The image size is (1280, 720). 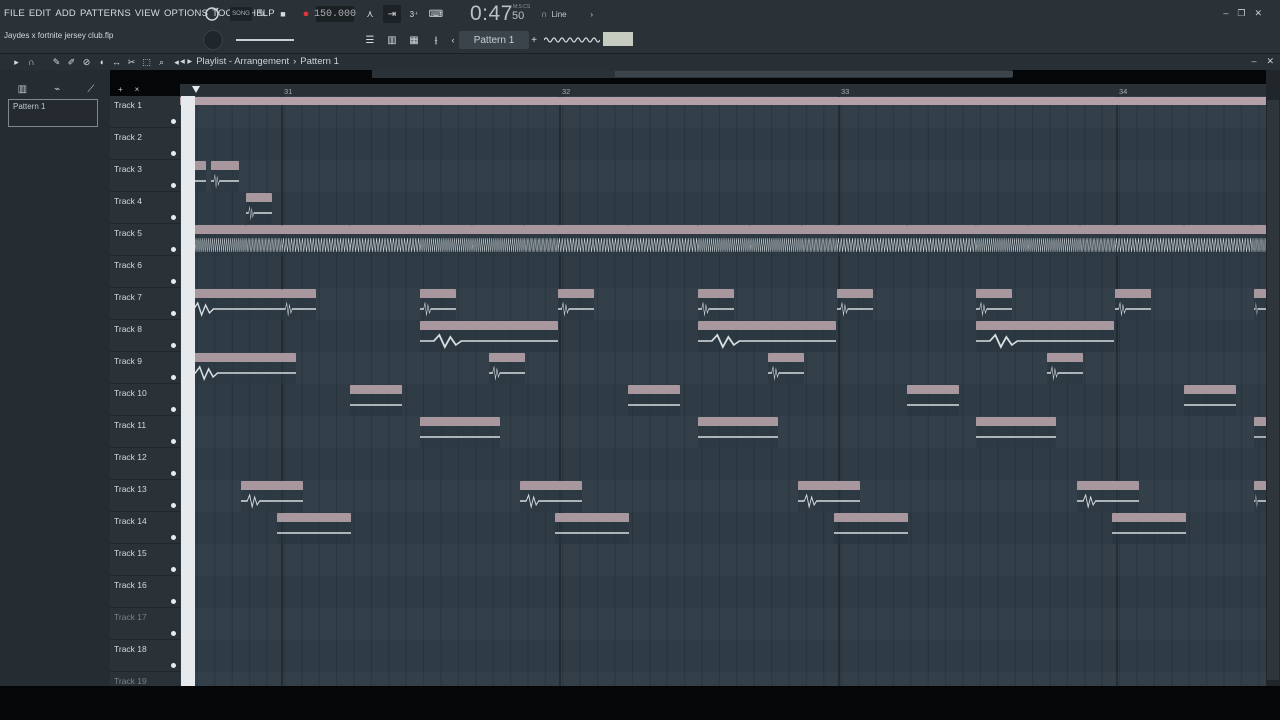 I want to click on track-header: Track 14, so click(x=145, y=528).